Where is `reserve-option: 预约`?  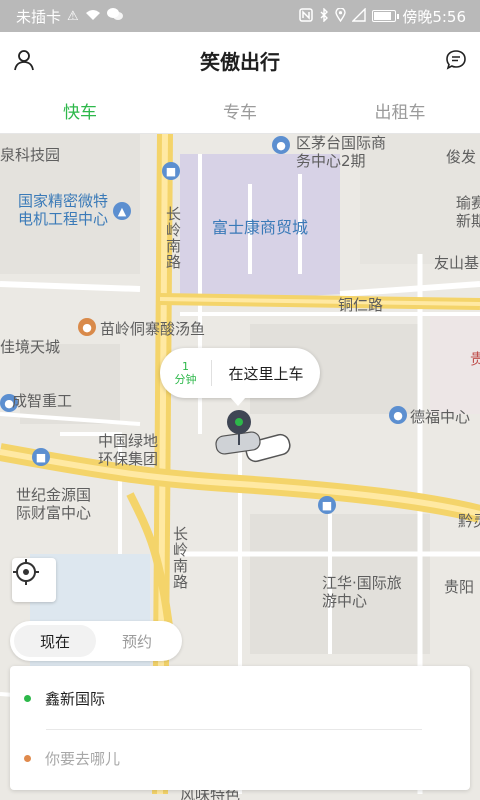
reserve-option: 预约 is located at coordinates (137, 641).